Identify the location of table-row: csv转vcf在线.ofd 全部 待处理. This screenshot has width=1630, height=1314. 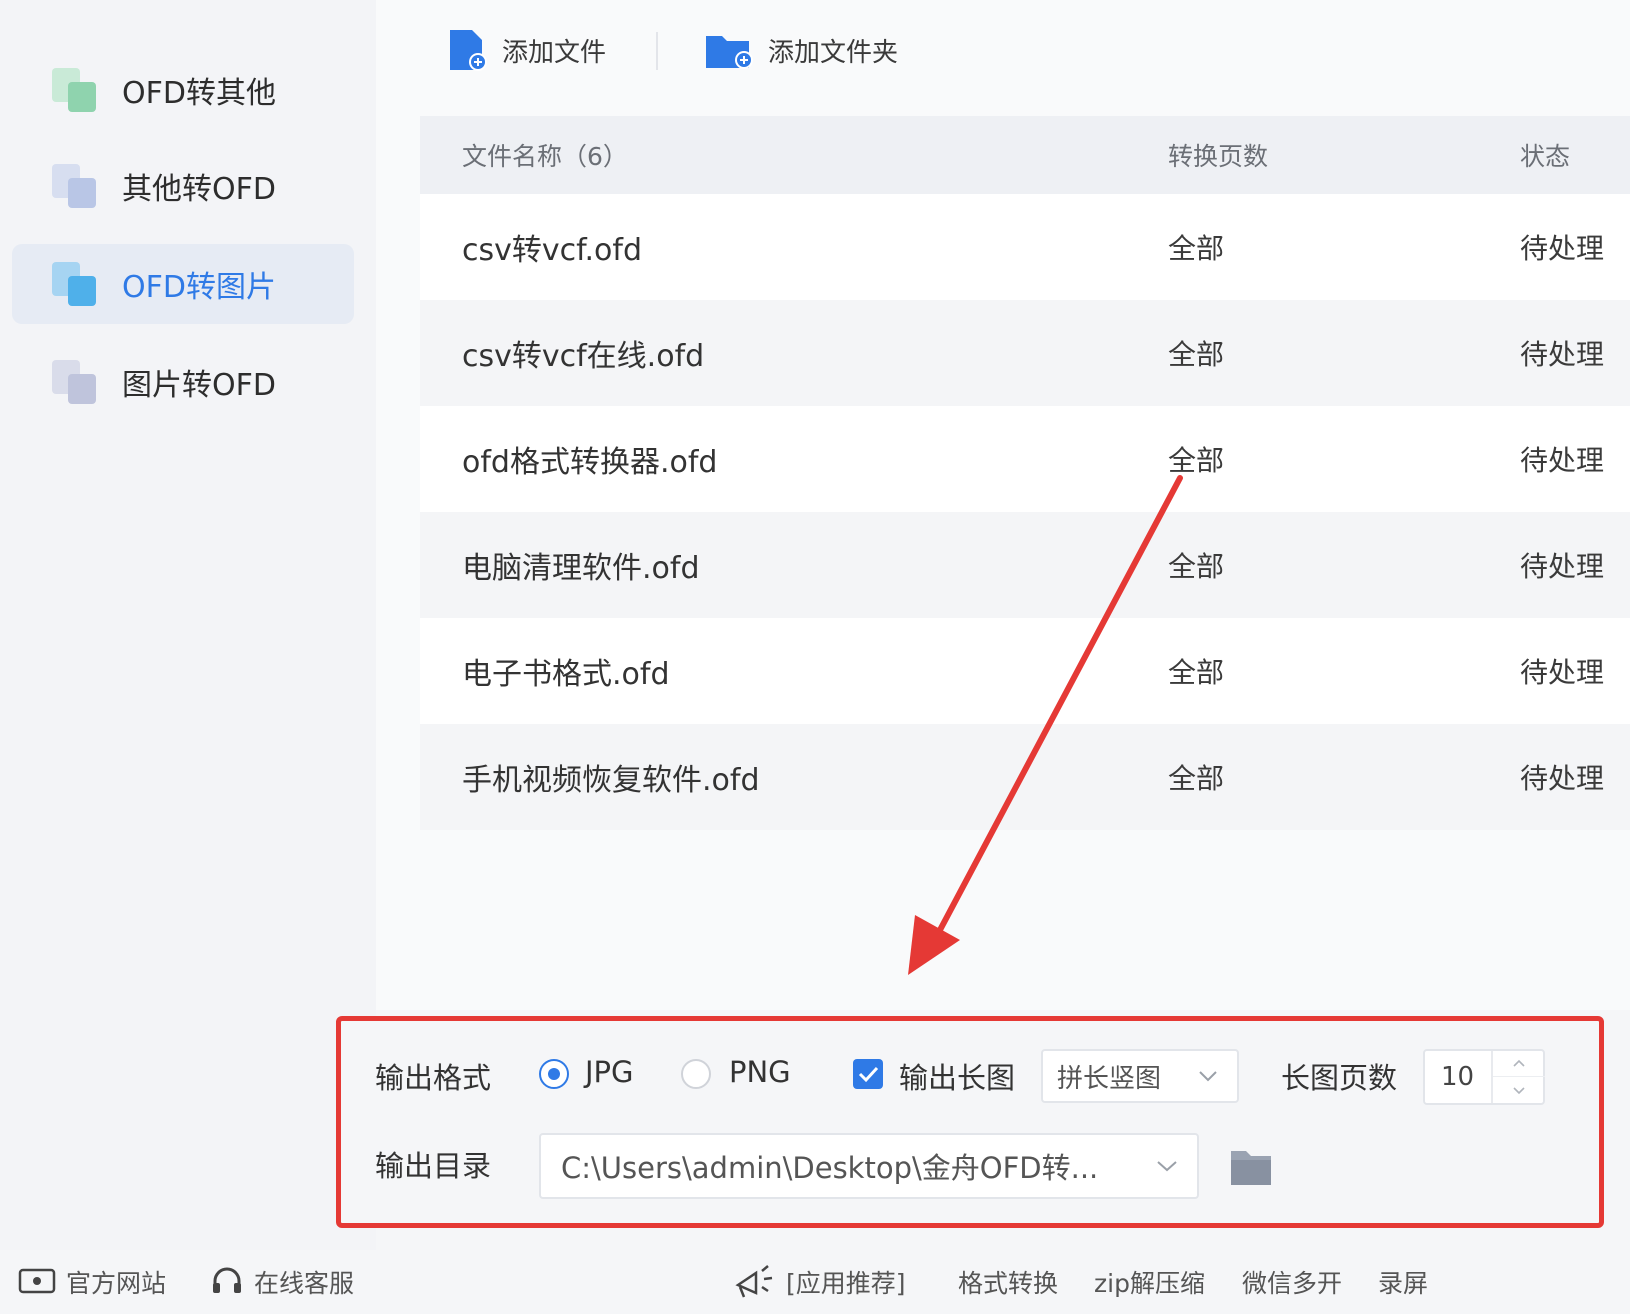
(1025, 353).